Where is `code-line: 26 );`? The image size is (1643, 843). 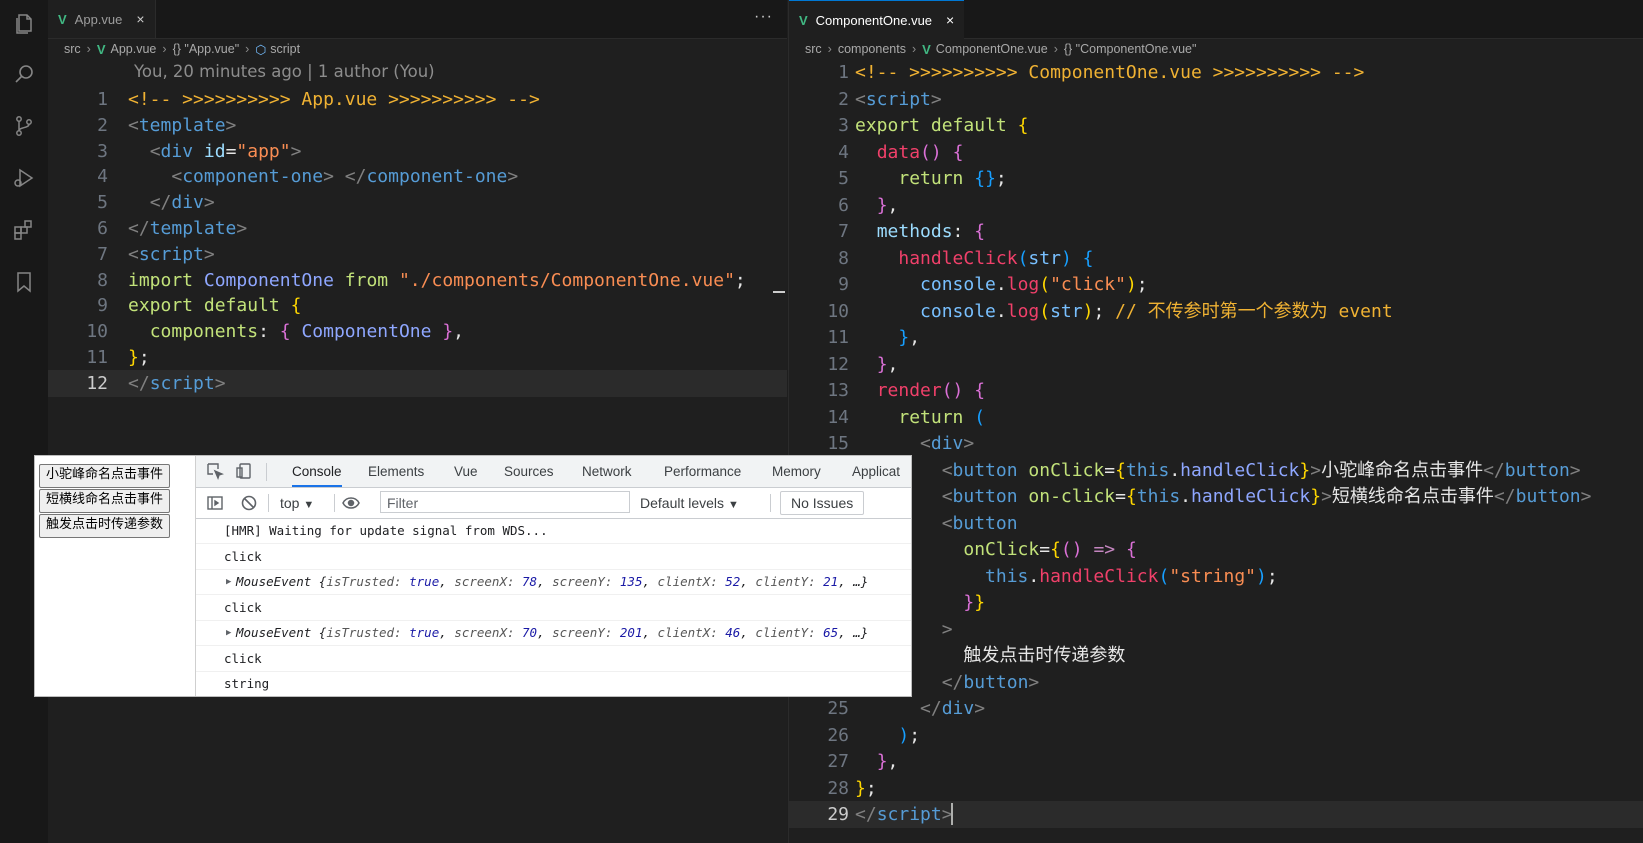
code-line: 26 ); is located at coordinates (1216, 735).